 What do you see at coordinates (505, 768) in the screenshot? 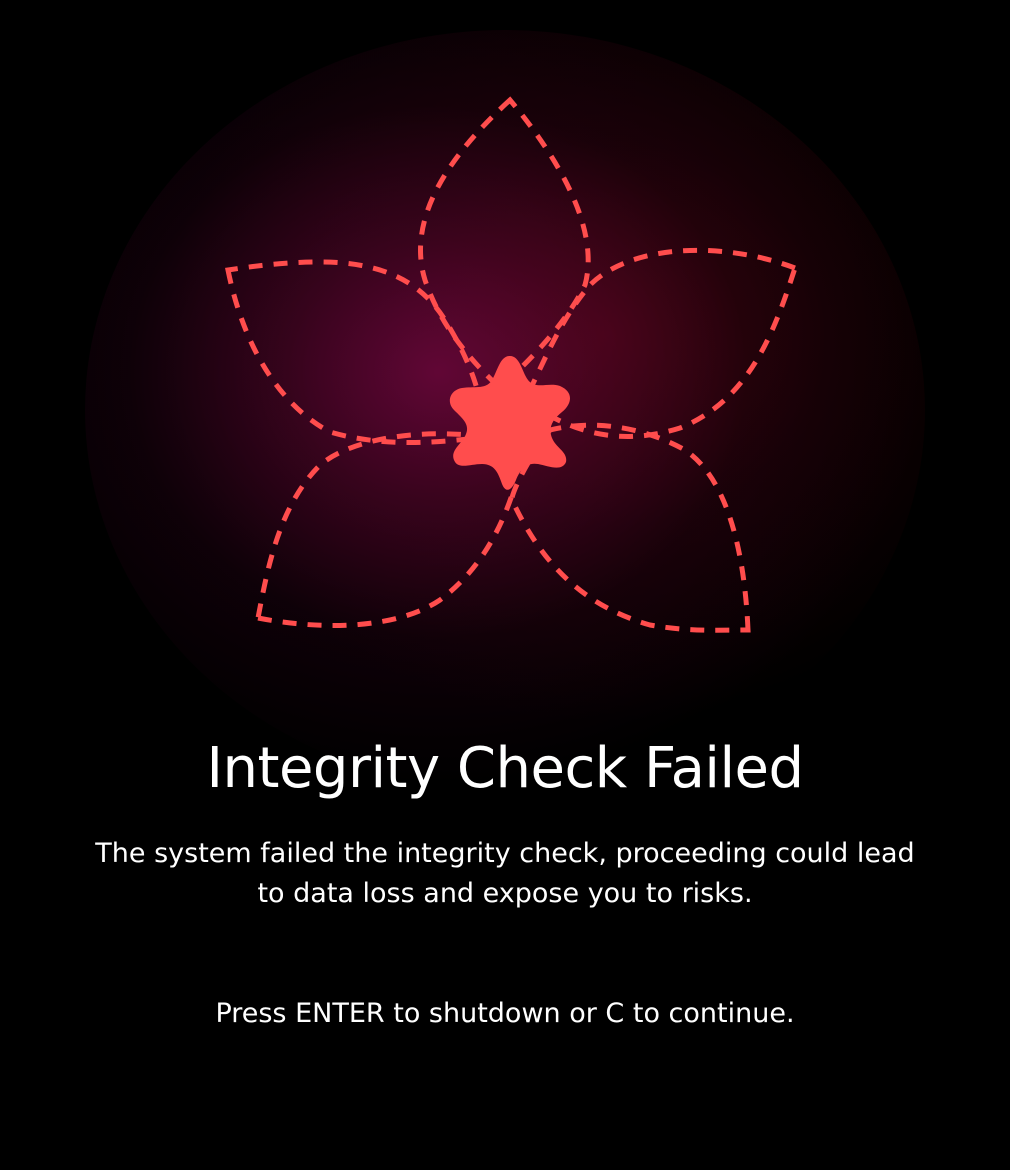
I see `error-title: Integrity Check Failed` at bounding box center [505, 768].